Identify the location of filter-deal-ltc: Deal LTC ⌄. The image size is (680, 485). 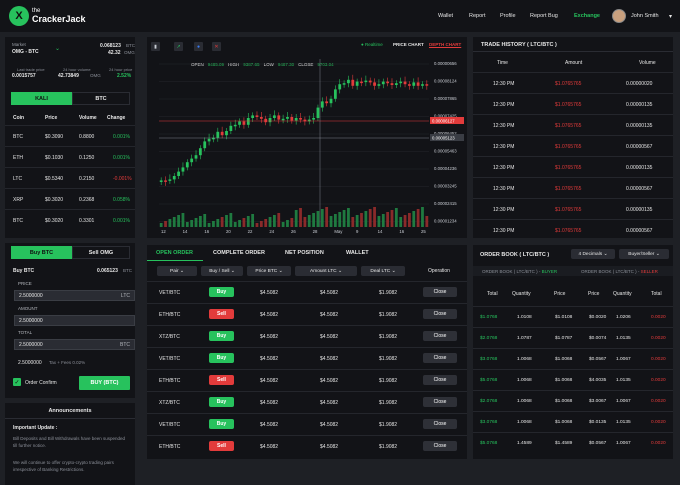
(383, 271).